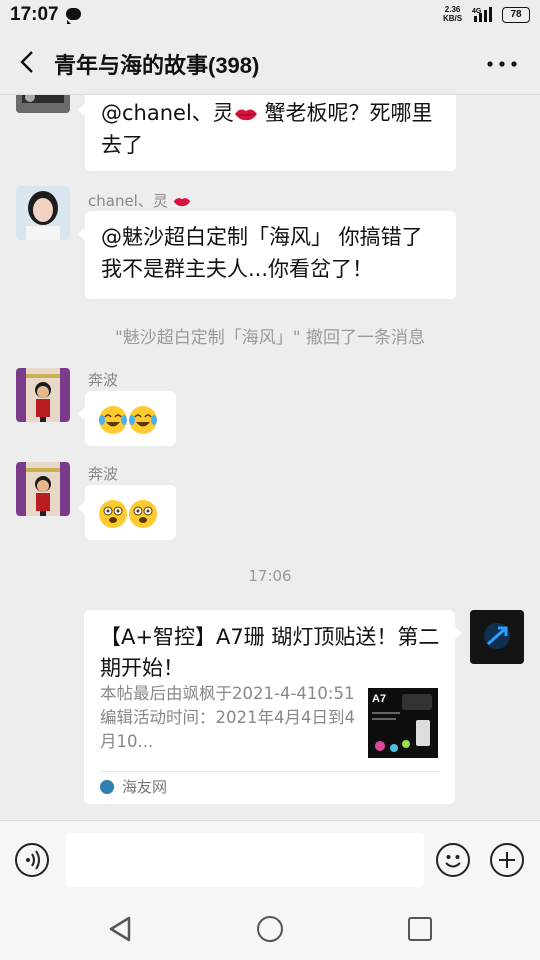 Image resolution: width=540 pixels, height=960 pixels. What do you see at coordinates (452, 9) in the screenshot?
I see `network-speed-value: 2.36` at bounding box center [452, 9].